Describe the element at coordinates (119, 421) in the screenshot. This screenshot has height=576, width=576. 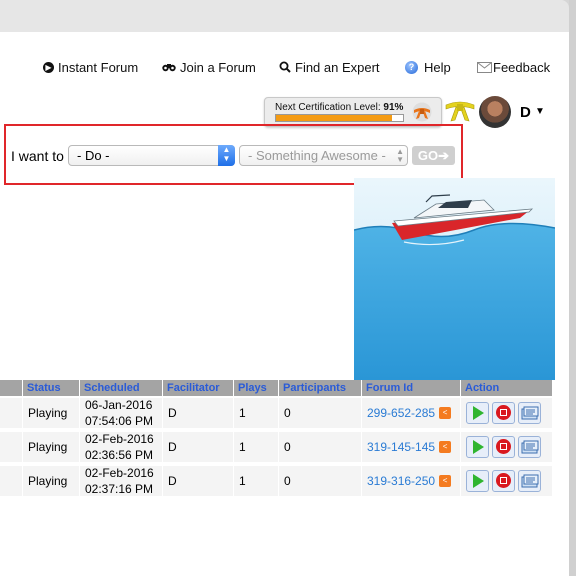
I see `scheduled-time: 07:54:06 PM` at that location.